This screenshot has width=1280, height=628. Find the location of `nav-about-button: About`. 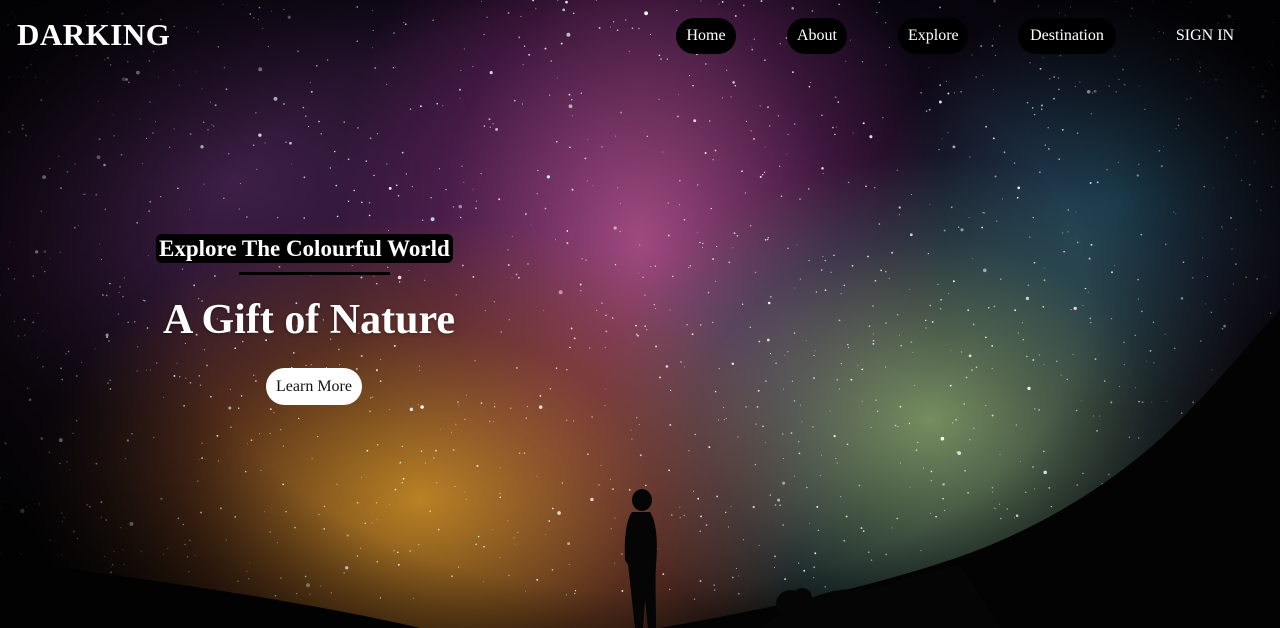

nav-about-button: About is located at coordinates (817, 36).